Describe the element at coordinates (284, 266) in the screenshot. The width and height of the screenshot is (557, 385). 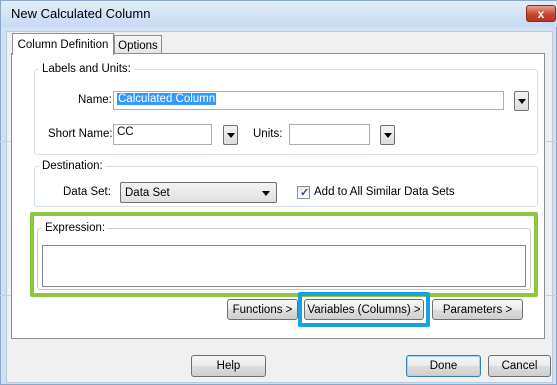
I see `expression-input` at that location.